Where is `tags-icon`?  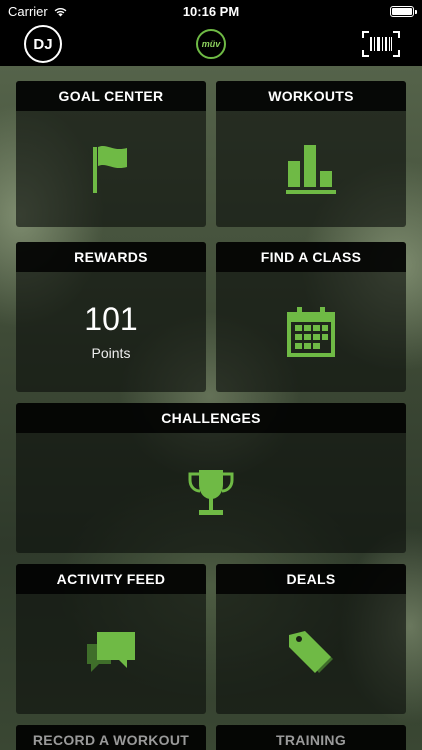 tags-icon is located at coordinates (311, 652).